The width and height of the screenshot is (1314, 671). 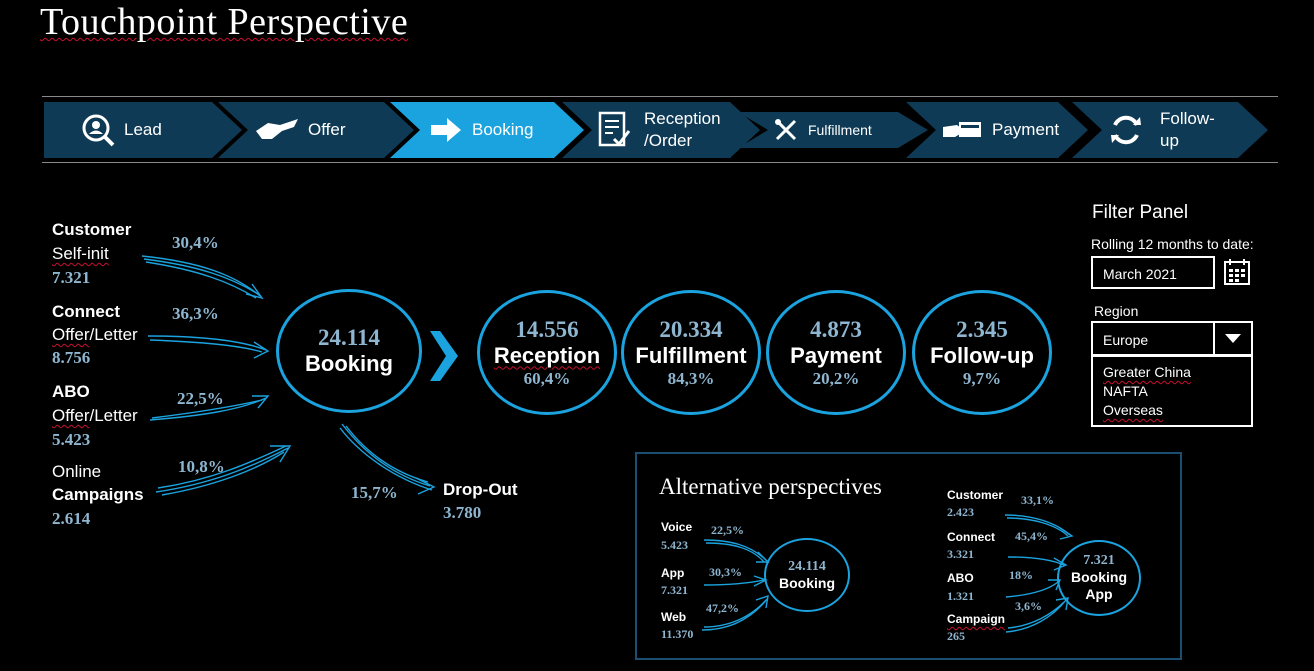 What do you see at coordinates (547, 355) in the screenshot?
I see `stage-label: Reception` at bounding box center [547, 355].